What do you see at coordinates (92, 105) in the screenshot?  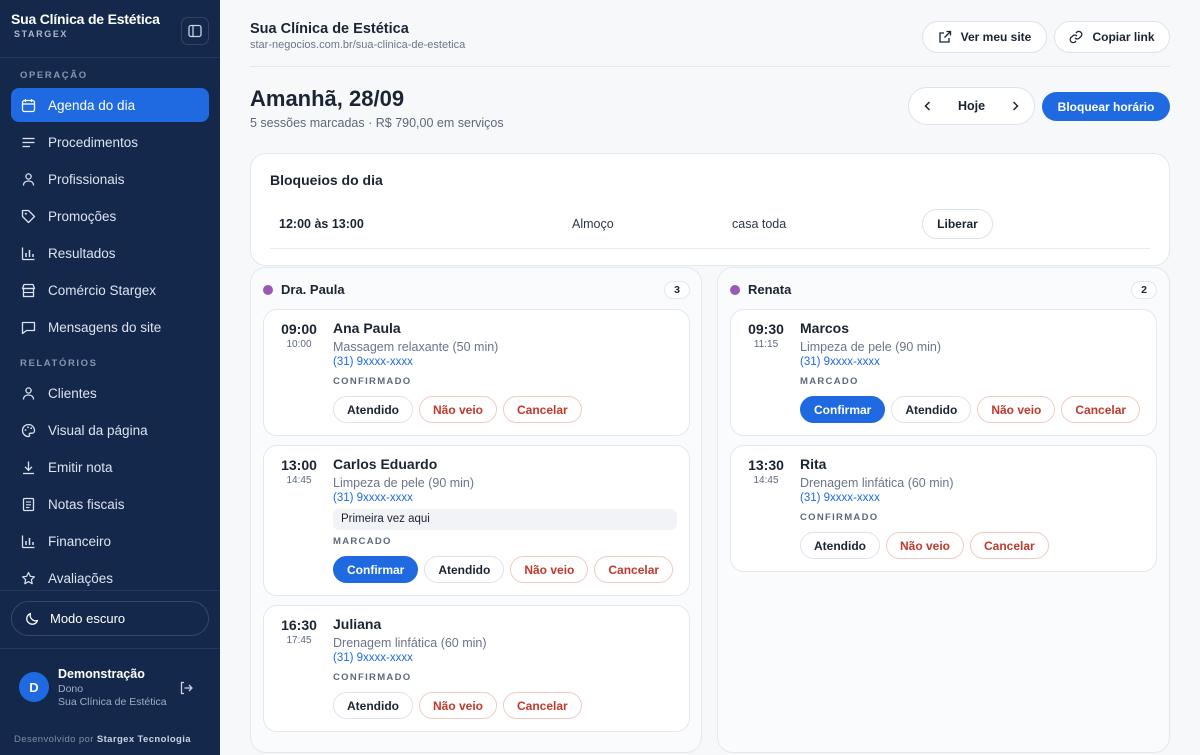 I see `sidebar-item-label: Agenda do dia` at bounding box center [92, 105].